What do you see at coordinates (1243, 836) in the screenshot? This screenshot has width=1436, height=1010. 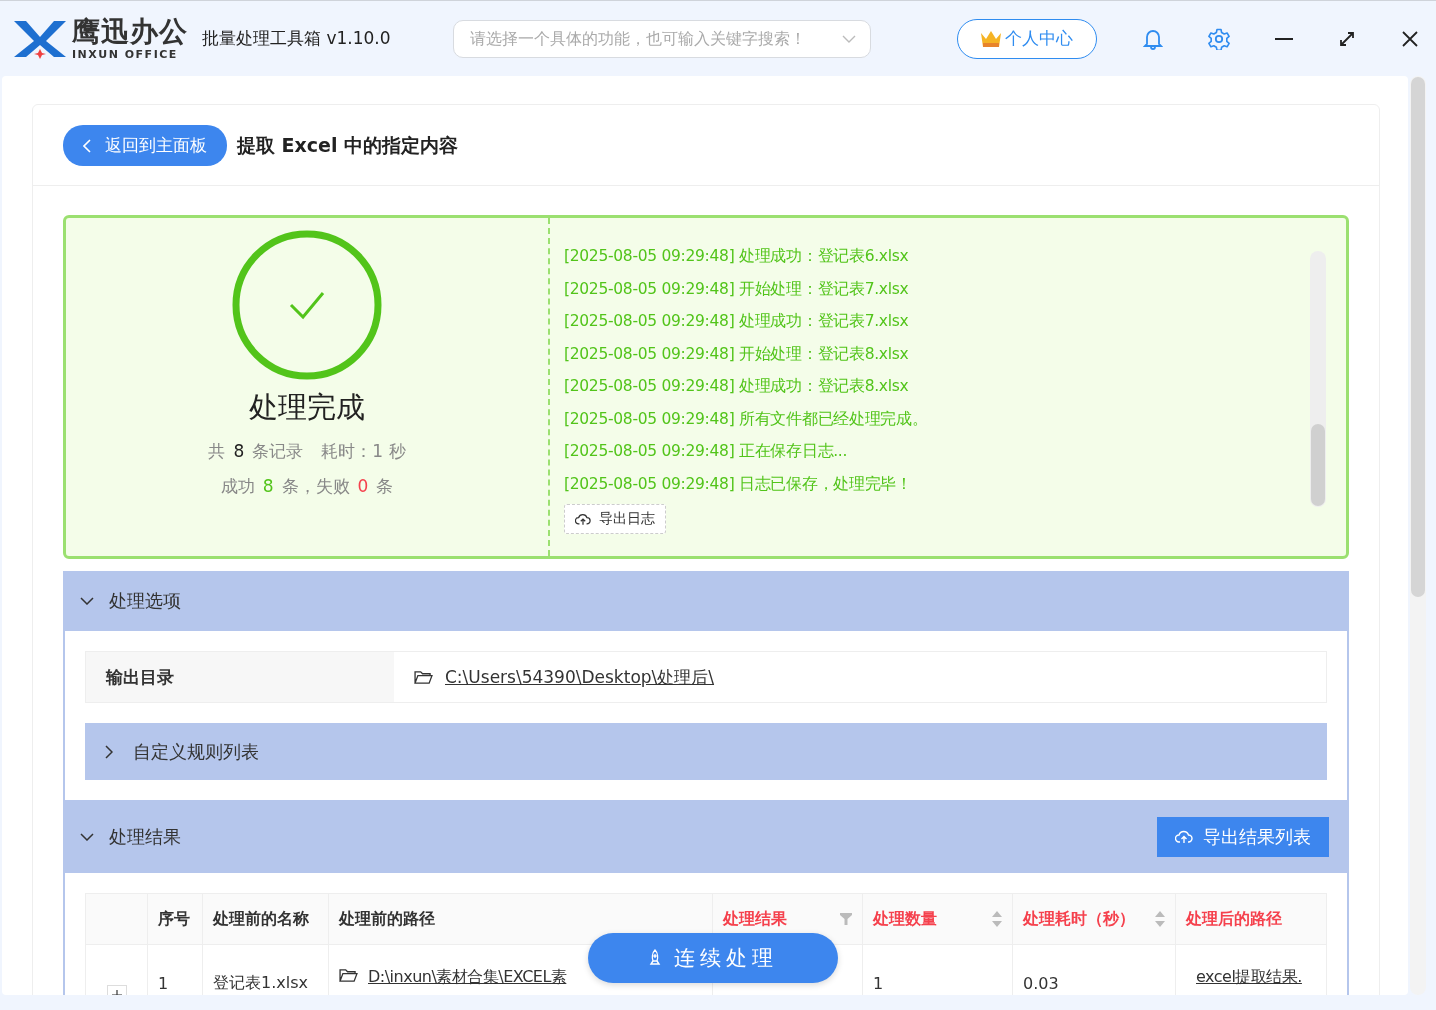 I see `export-results-button: 导出结果列表` at bounding box center [1243, 836].